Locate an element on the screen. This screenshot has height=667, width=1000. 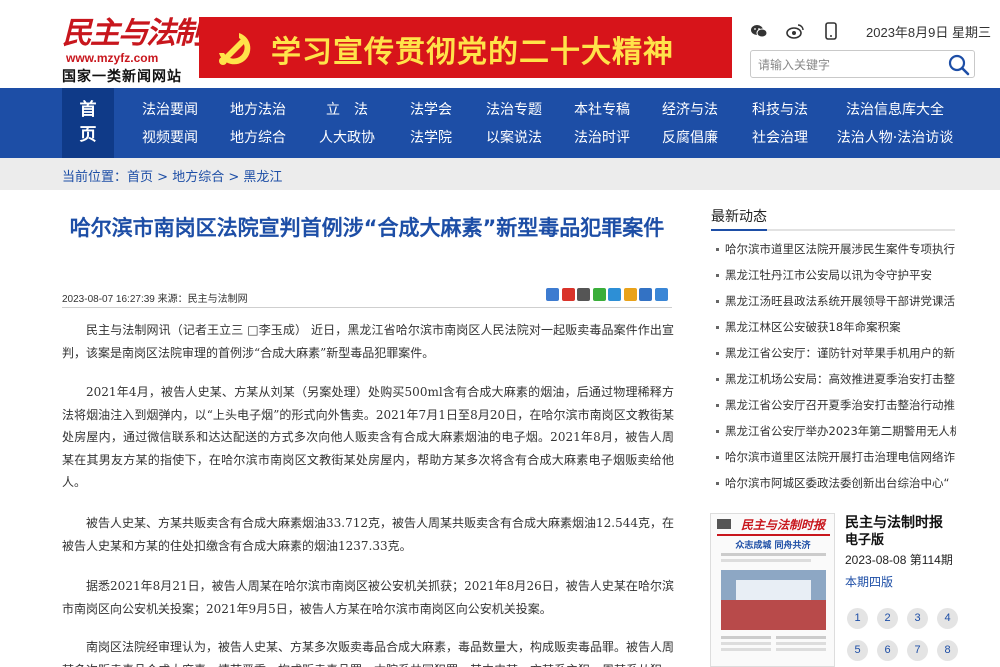
share-qq-icon is located at coordinates (614, 294).